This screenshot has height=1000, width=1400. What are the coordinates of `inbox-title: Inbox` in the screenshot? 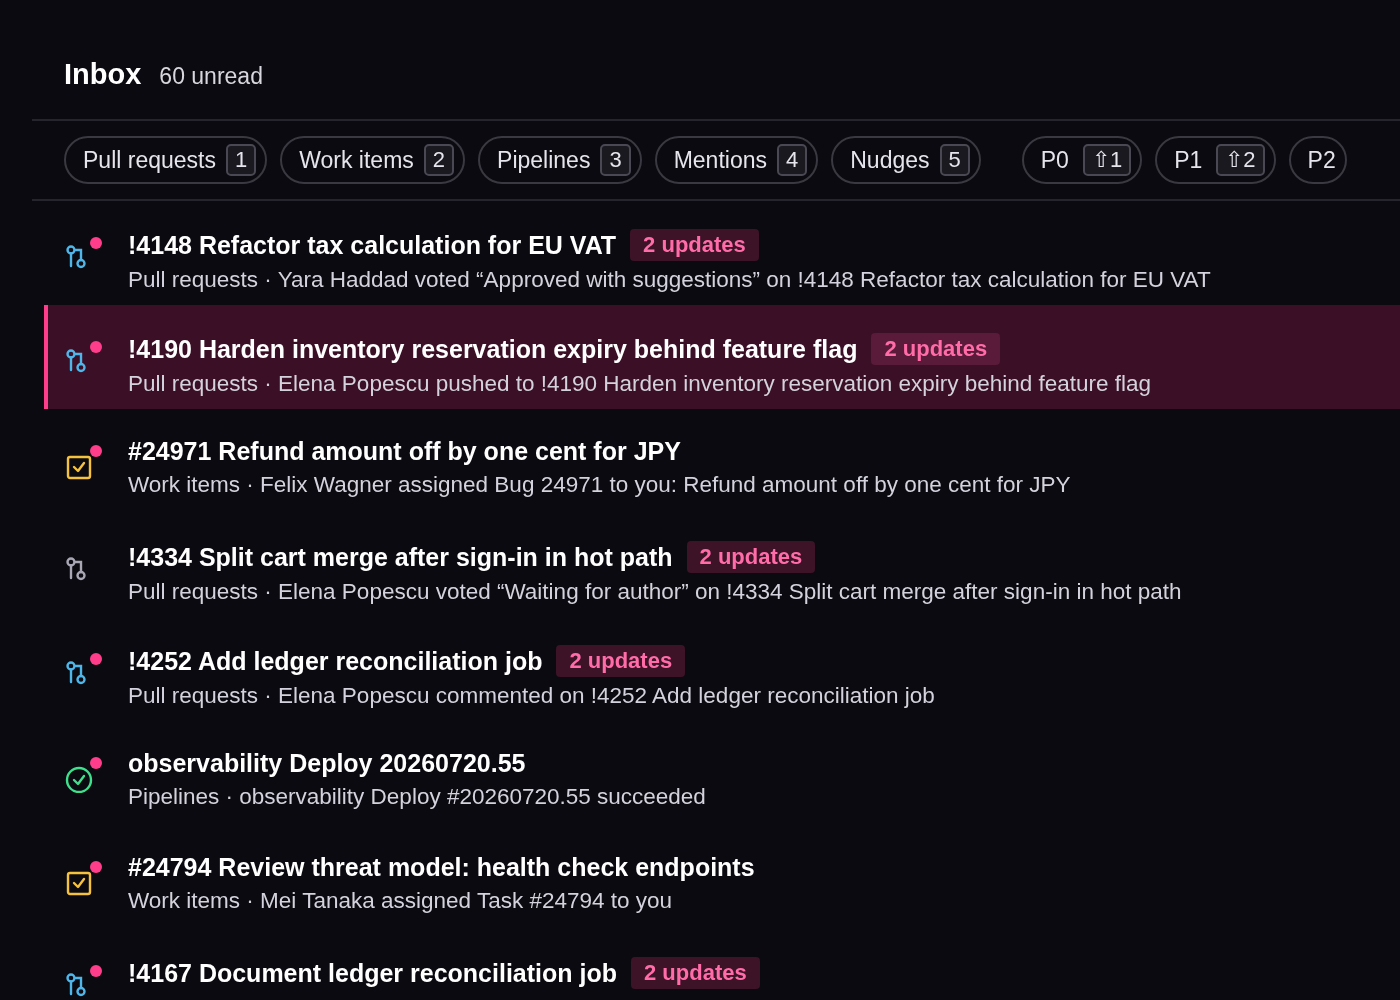 It's located at (103, 74).